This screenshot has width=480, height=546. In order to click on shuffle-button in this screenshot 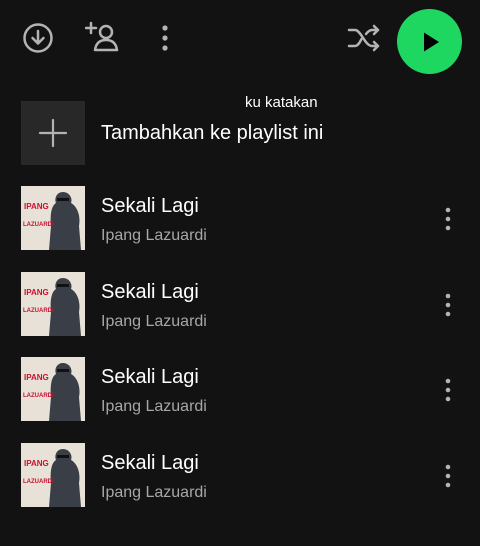, I will do `click(364, 38)`.